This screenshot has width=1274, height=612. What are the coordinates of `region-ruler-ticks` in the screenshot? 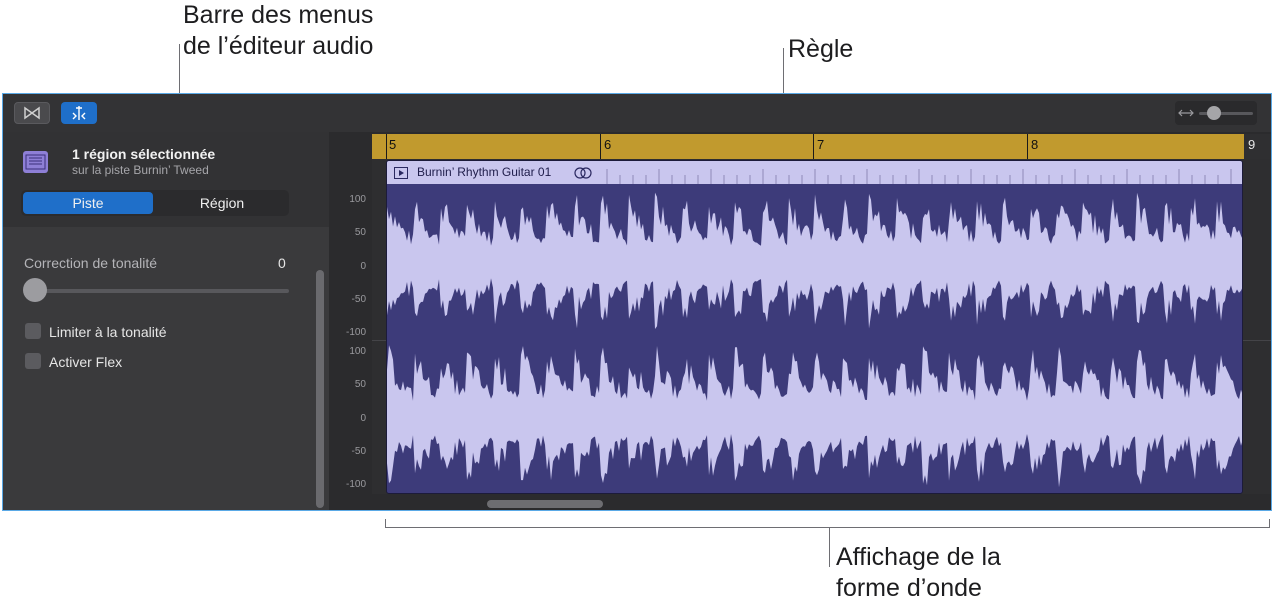 It's located at (919, 176).